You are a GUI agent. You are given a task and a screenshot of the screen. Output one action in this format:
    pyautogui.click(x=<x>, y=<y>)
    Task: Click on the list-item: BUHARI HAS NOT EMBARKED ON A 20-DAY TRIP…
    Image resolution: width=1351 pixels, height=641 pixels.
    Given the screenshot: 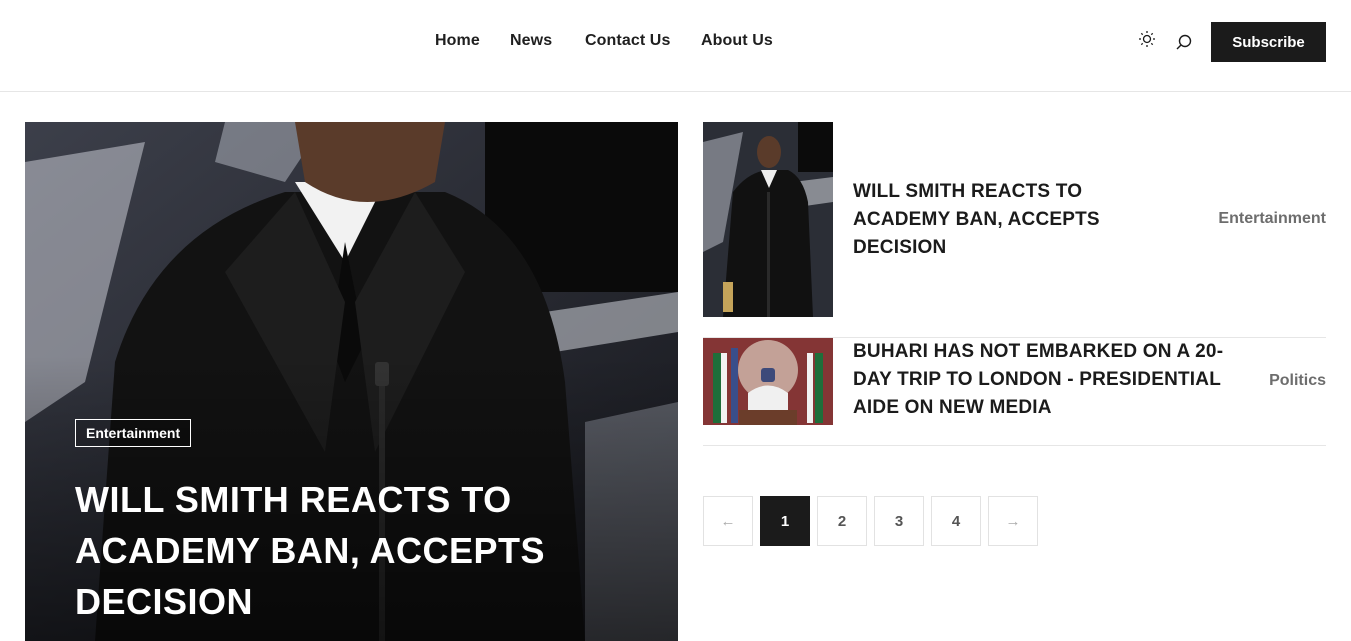 What is the action you would take?
    pyautogui.click(x=1014, y=383)
    